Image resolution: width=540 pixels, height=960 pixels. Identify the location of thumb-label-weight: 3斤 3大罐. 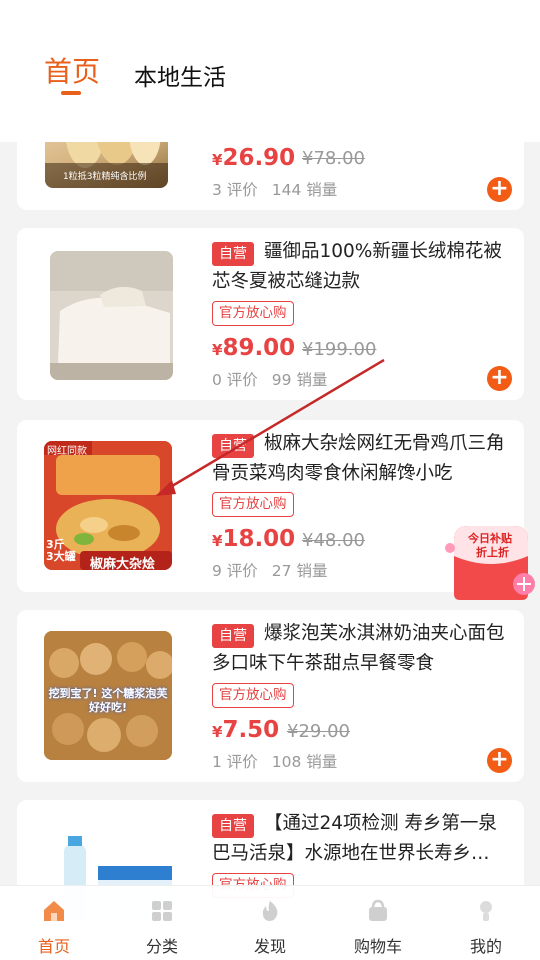
(61, 550).